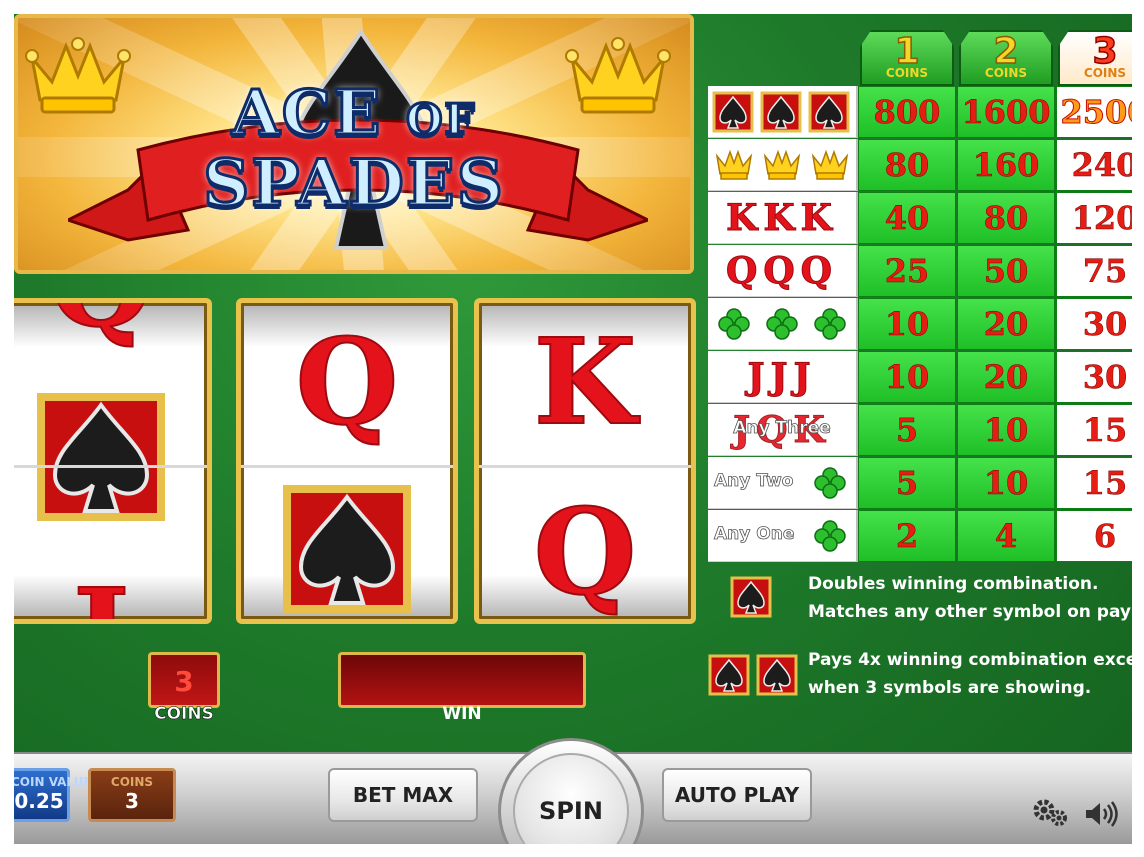 Image resolution: width=1144 pixels, height=857 pixels. What do you see at coordinates (1094, 536) in the screenshot?
I see `payout-cell: 6` at bounding box center [1094, 536].